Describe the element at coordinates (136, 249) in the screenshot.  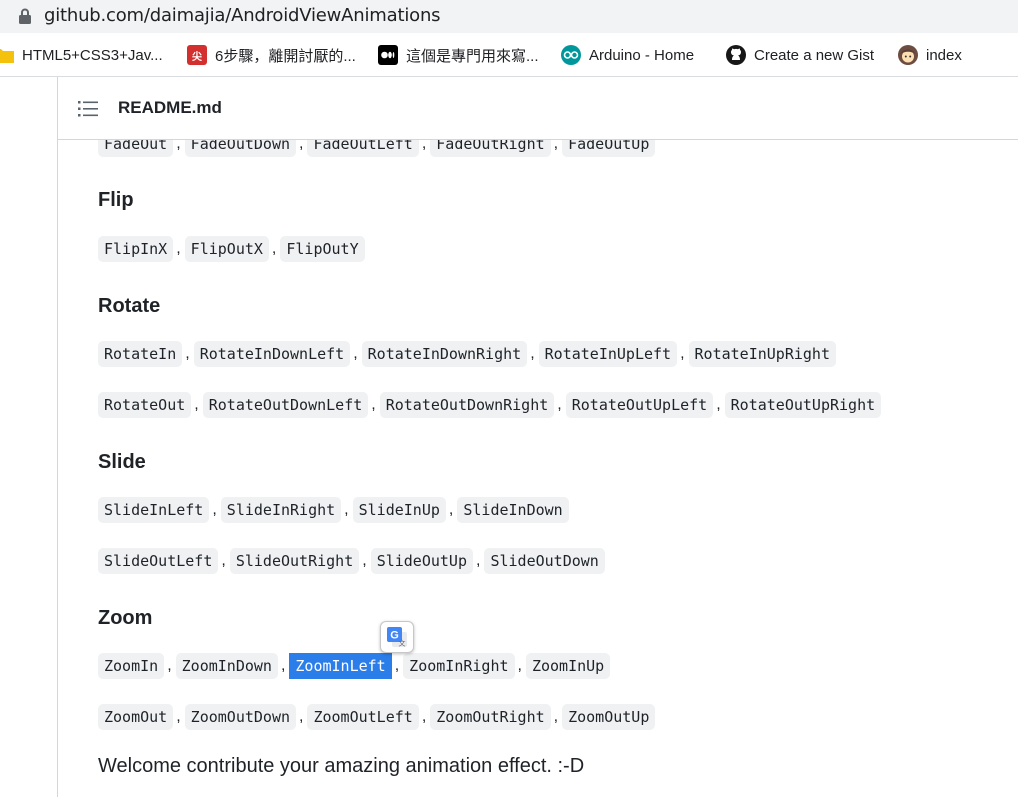
I see `animation-name-code: FlipInX` at that location.